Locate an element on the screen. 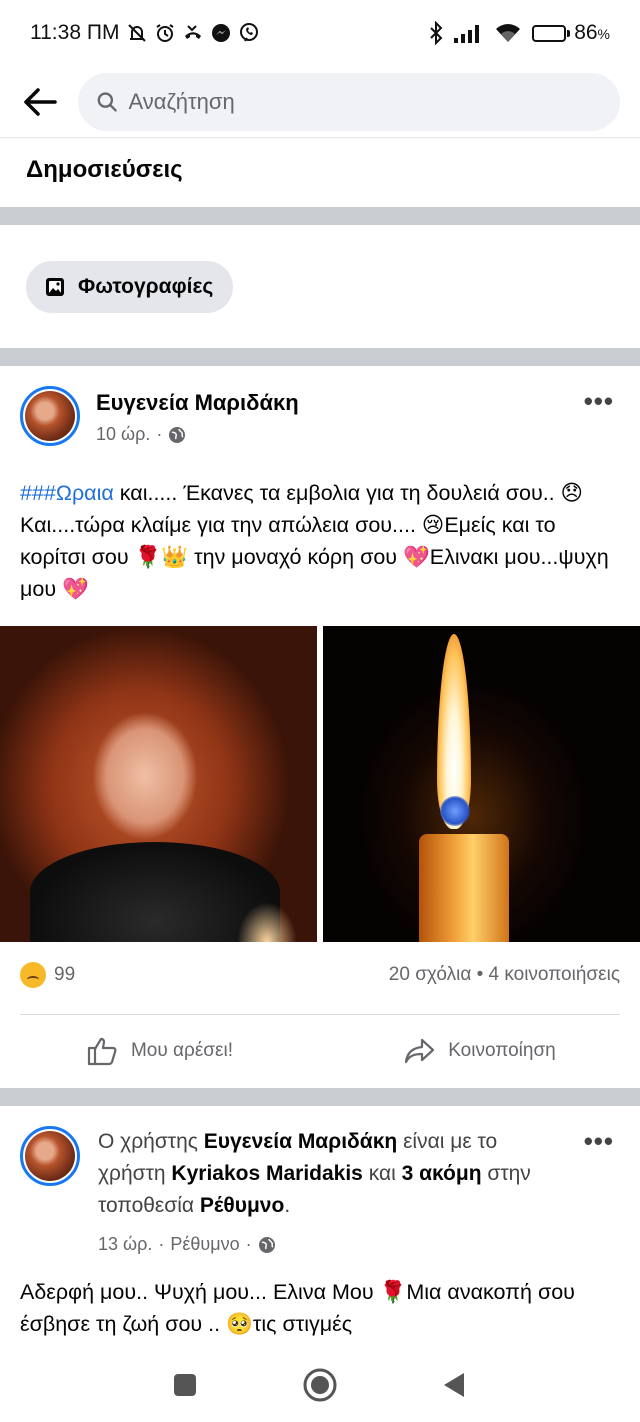  reaction-count: 99 is located at coordinates (65, 974).